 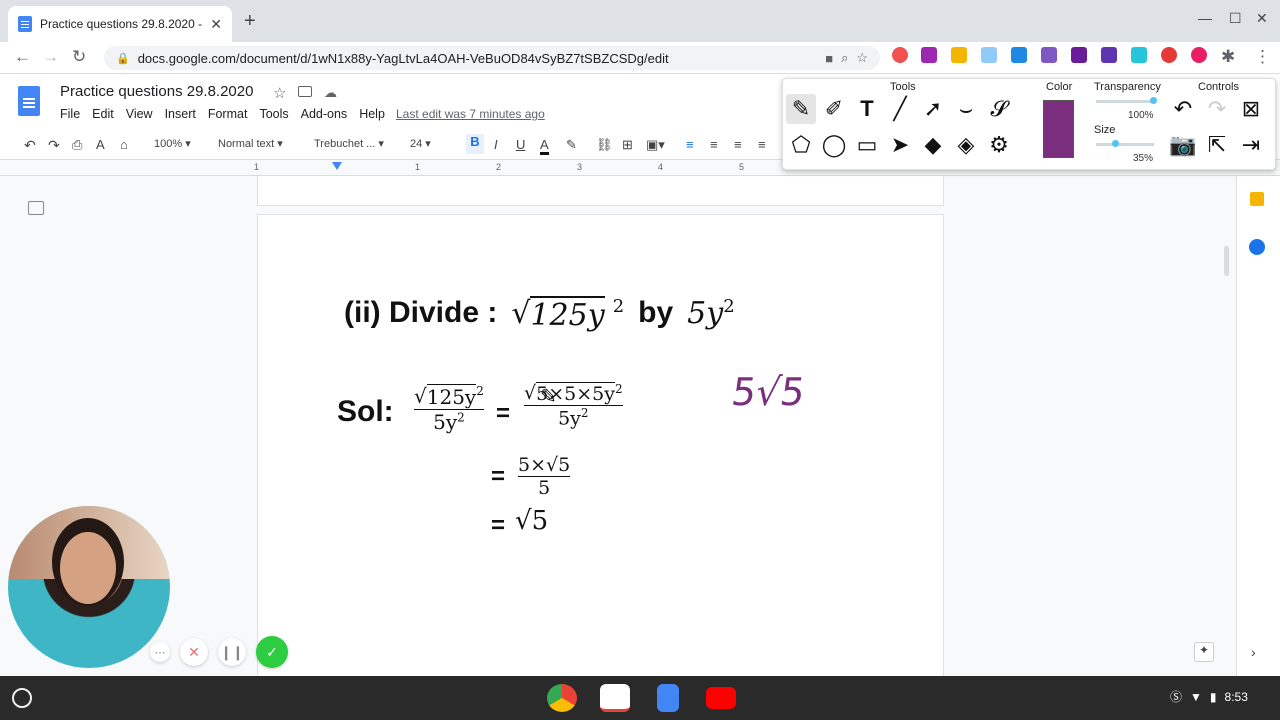 What do you see at coordinates (250, 21) in the screenshot?
I see `new-tab-button: +` at bounding box center [250, 21].